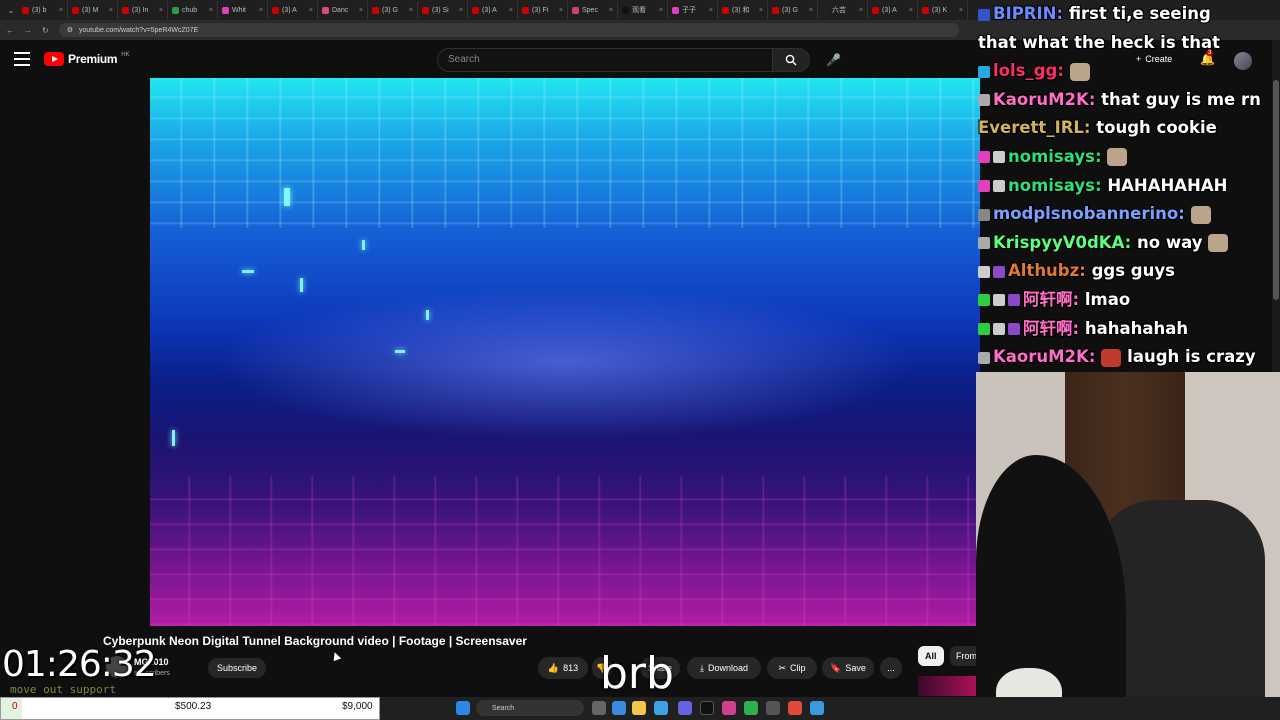 Image resolution: width=1280 pixels, height=720 pixels. I want to click on tab-search-icon: ⌄, so click(11, 10).